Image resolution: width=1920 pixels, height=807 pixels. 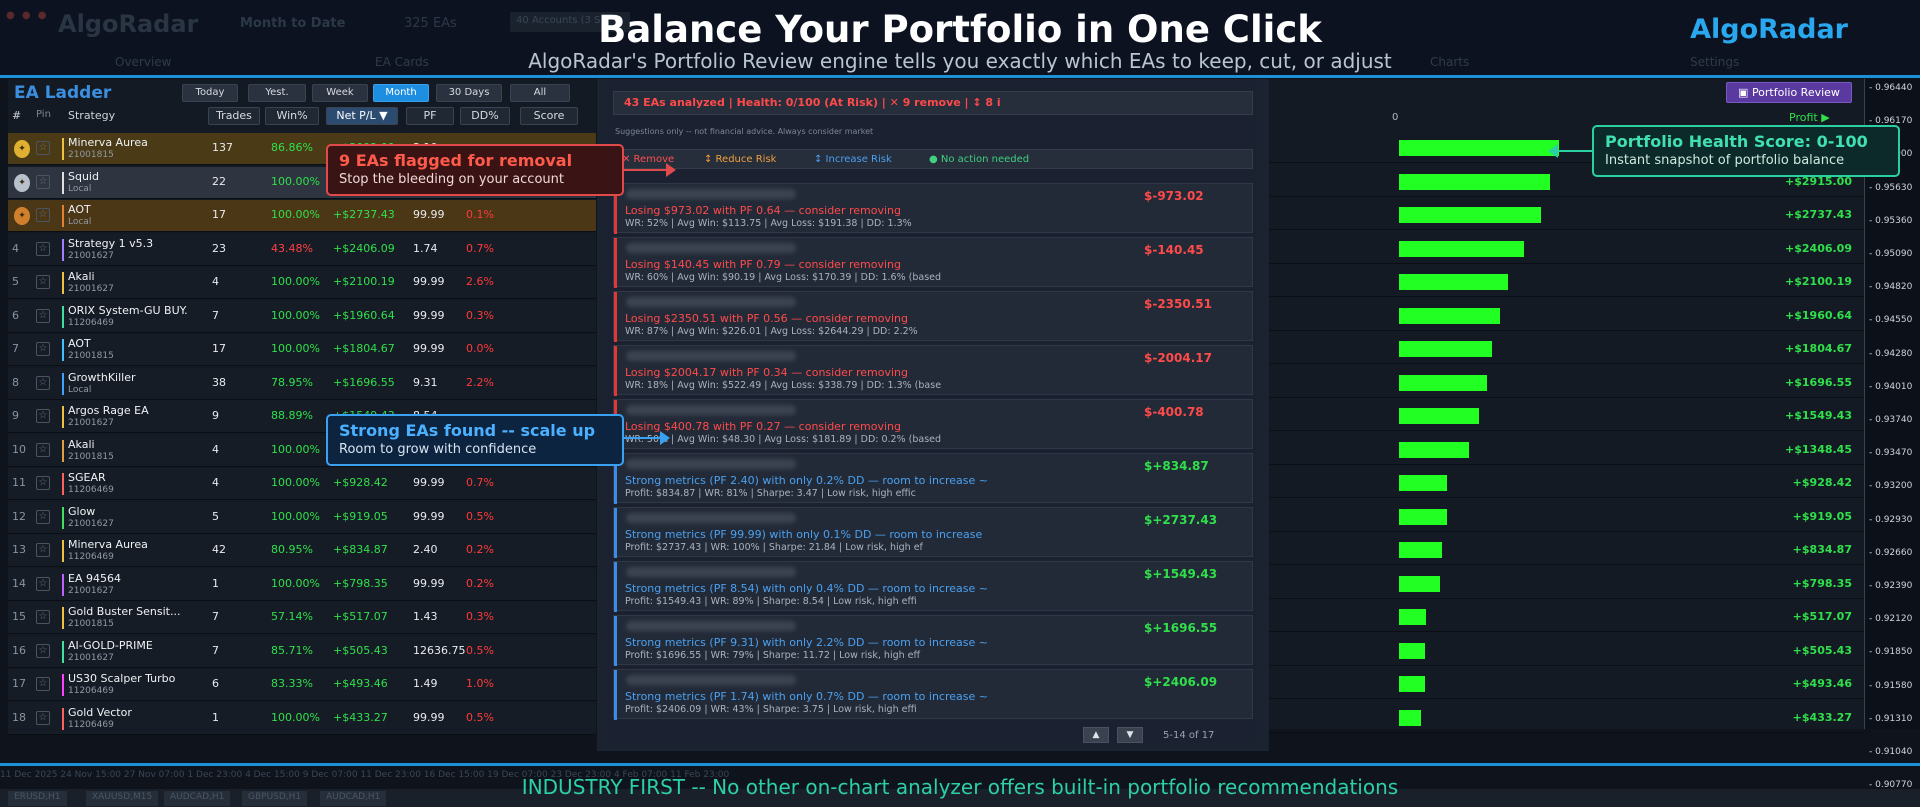 I want to click on trades-value: 137, so click(x=222, y=147).